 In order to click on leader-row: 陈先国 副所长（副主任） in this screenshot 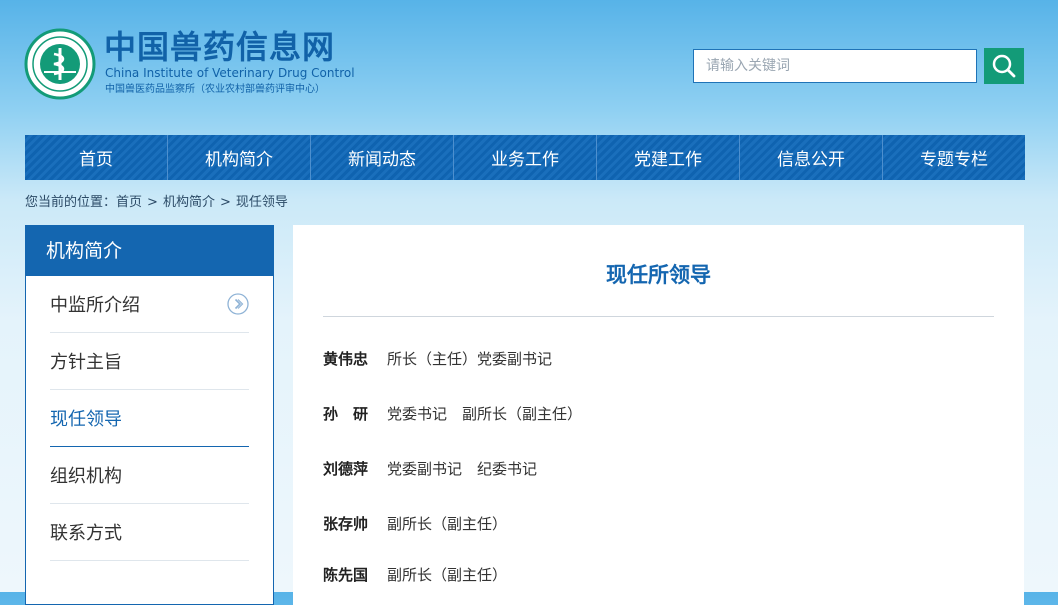, I will do `click(415, 574)`.